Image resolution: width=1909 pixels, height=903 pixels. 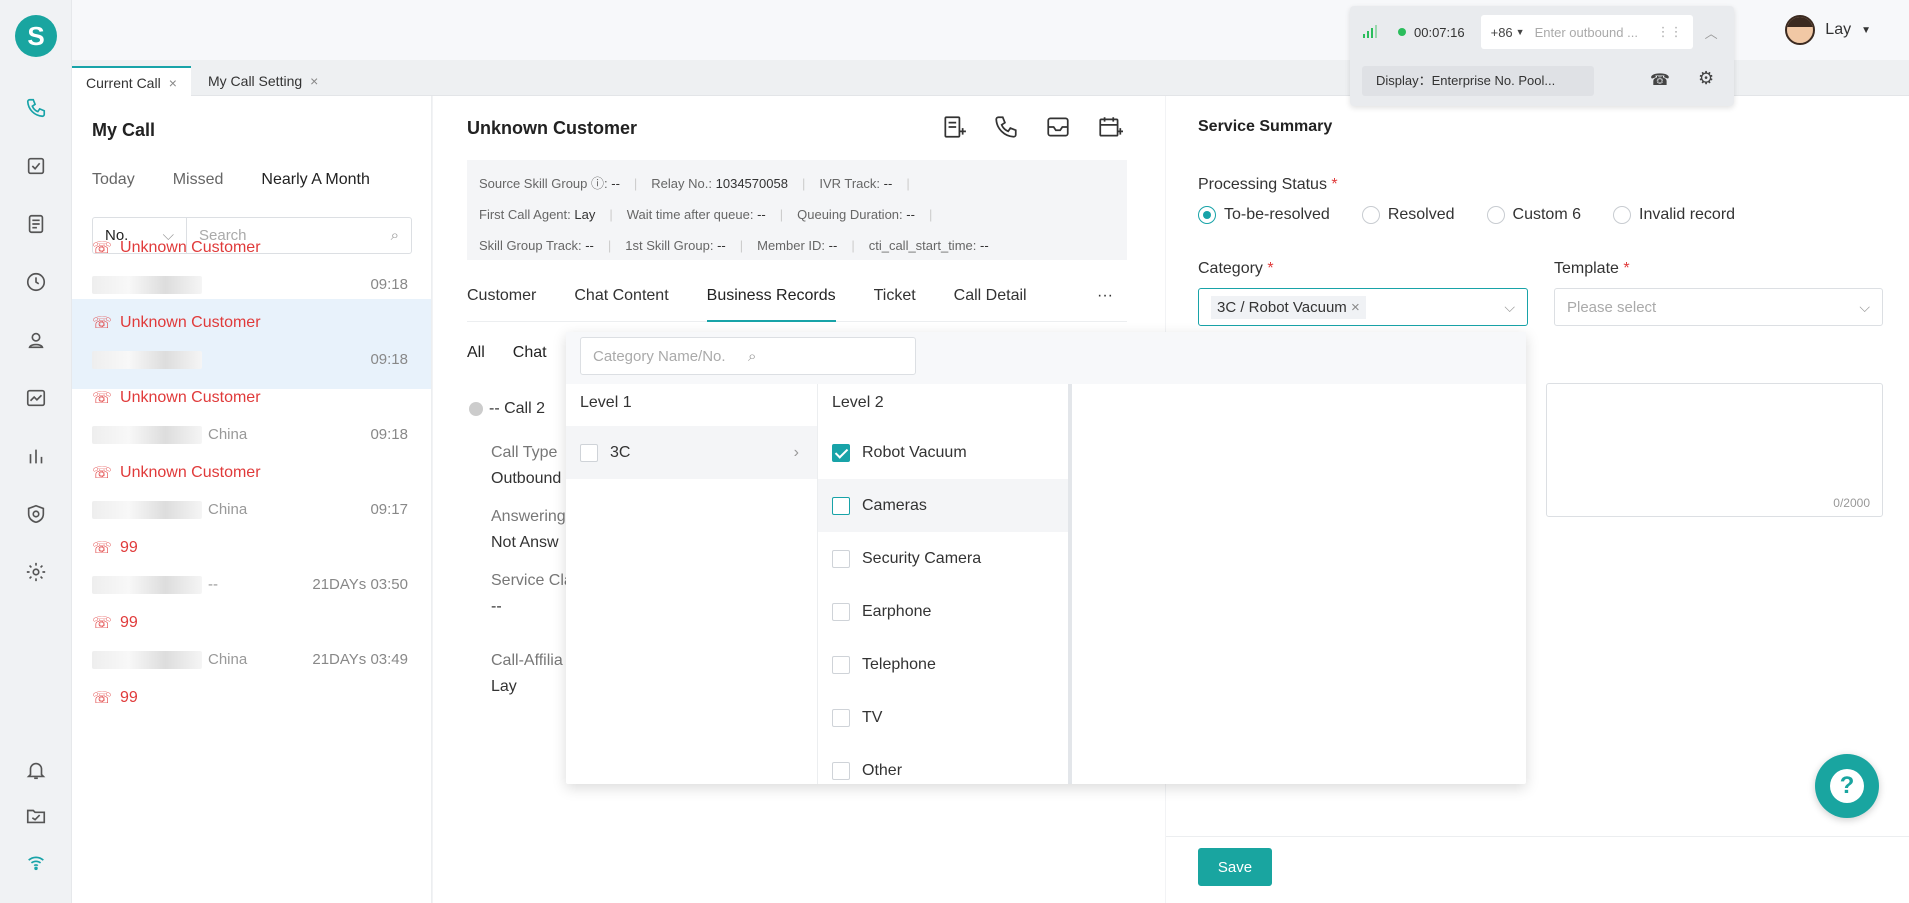 I want to click on level2-item-tv: TV, so click(x=943, y=717).